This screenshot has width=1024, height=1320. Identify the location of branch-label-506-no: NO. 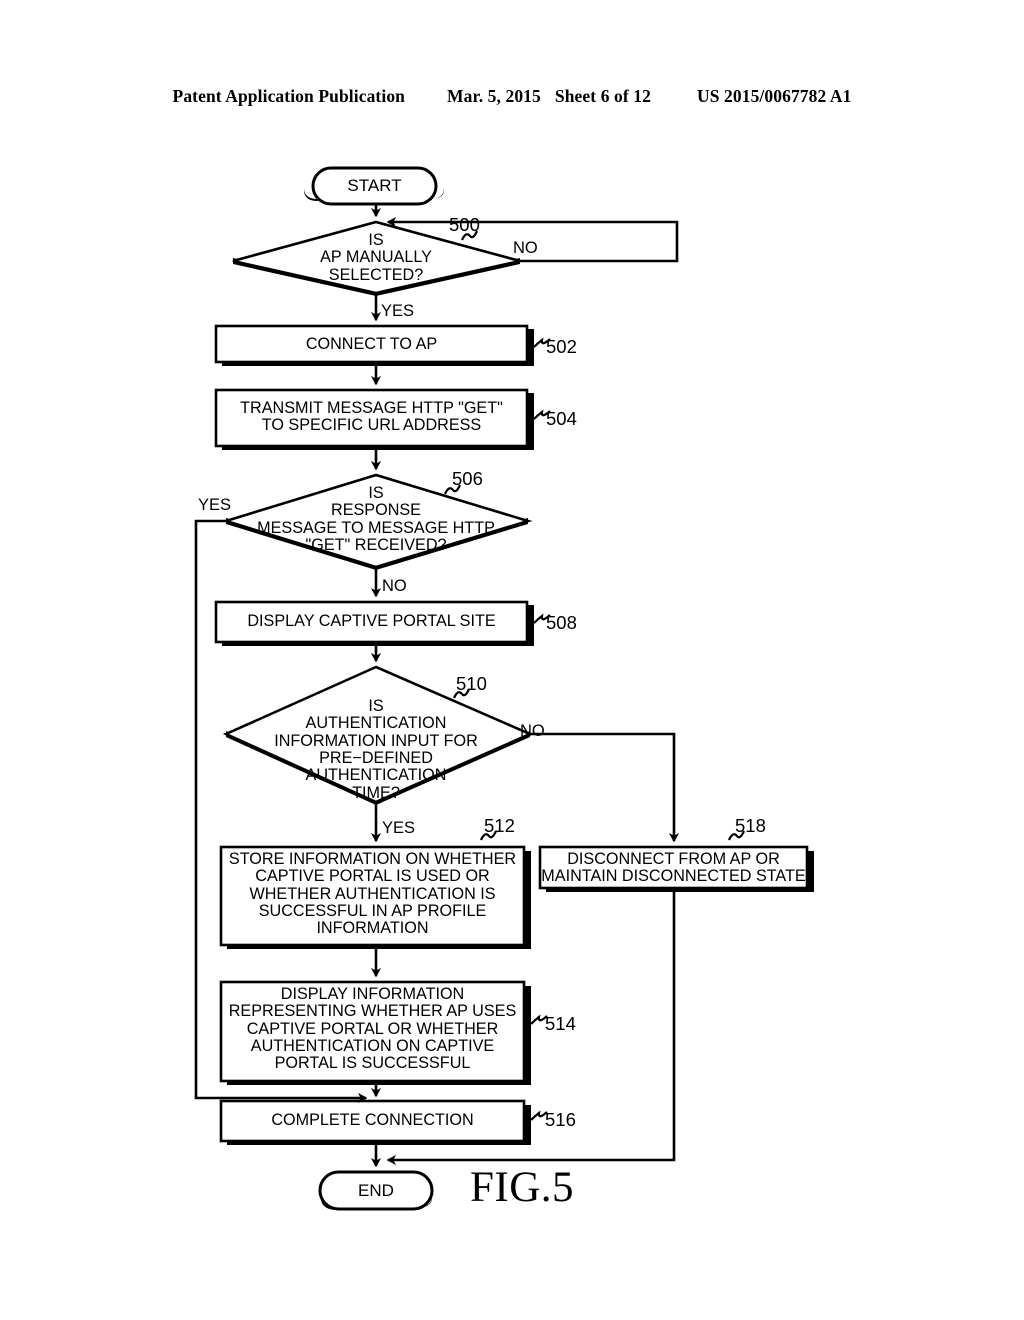
(394, 586).